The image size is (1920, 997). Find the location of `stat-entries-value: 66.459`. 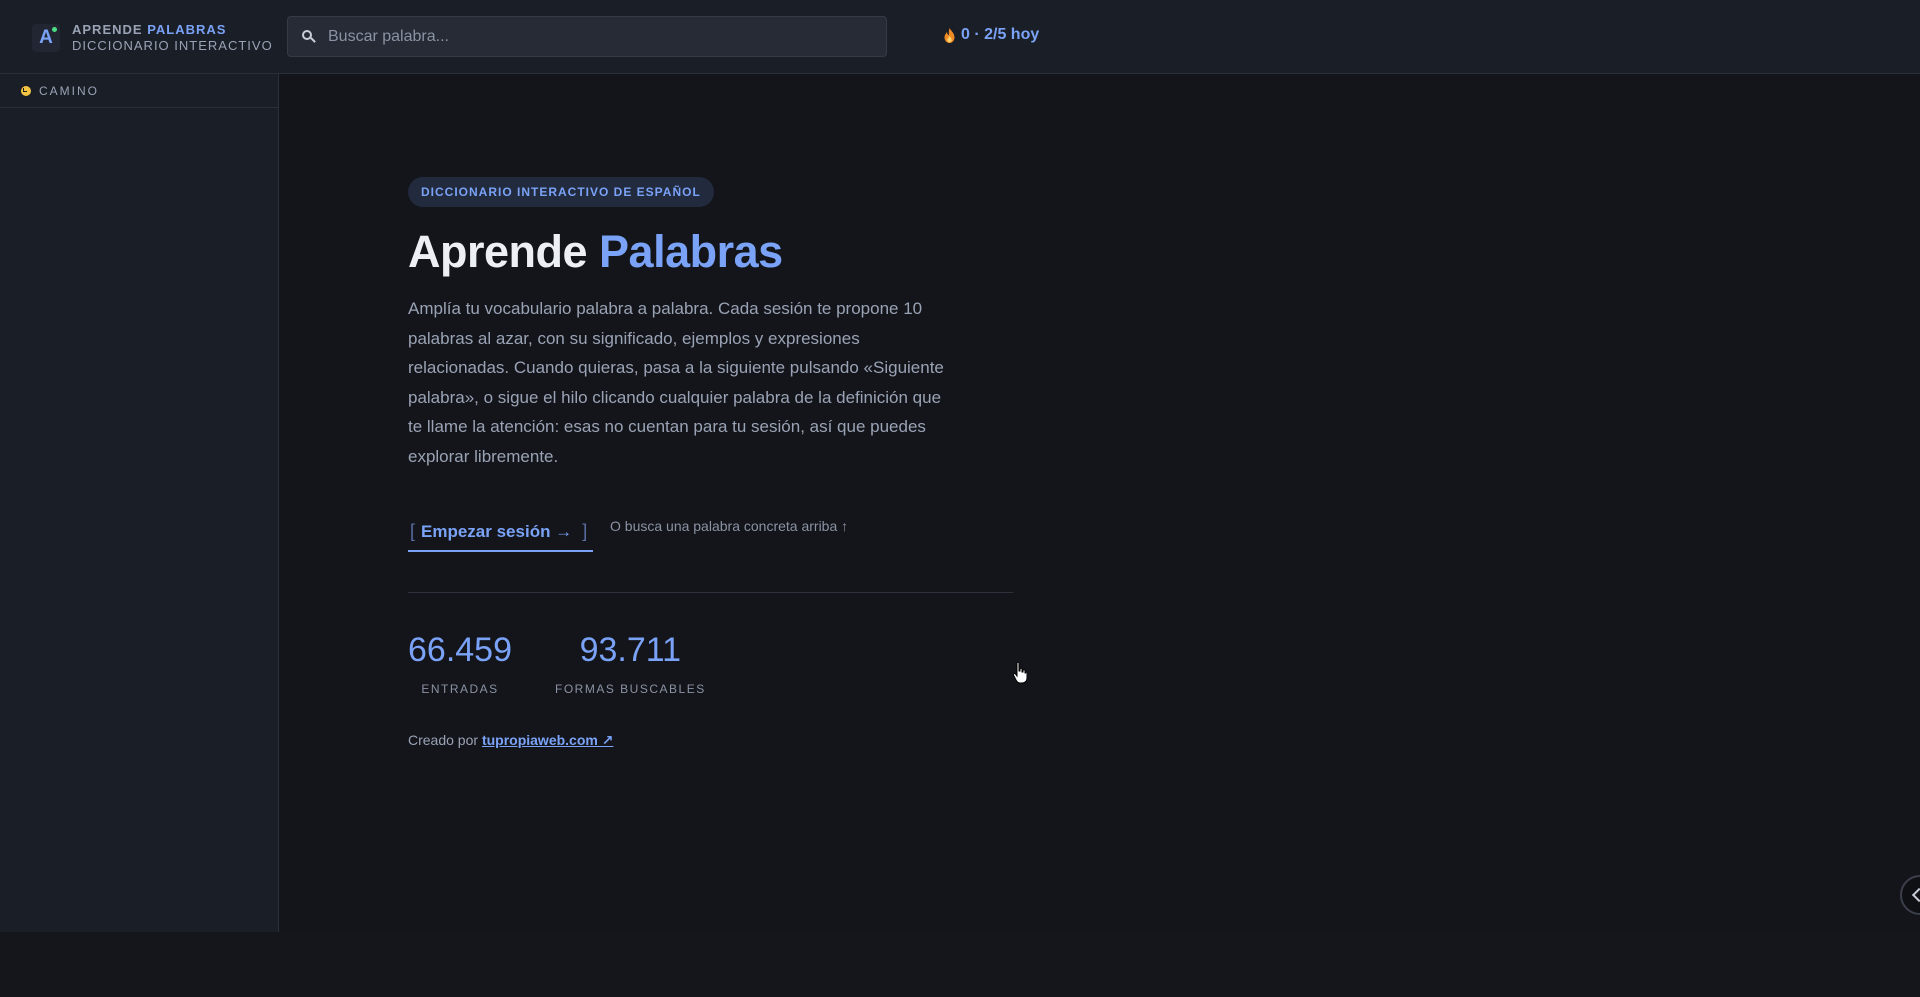

stat-entries-value: 66.459 is located at coordinates (460, 650).